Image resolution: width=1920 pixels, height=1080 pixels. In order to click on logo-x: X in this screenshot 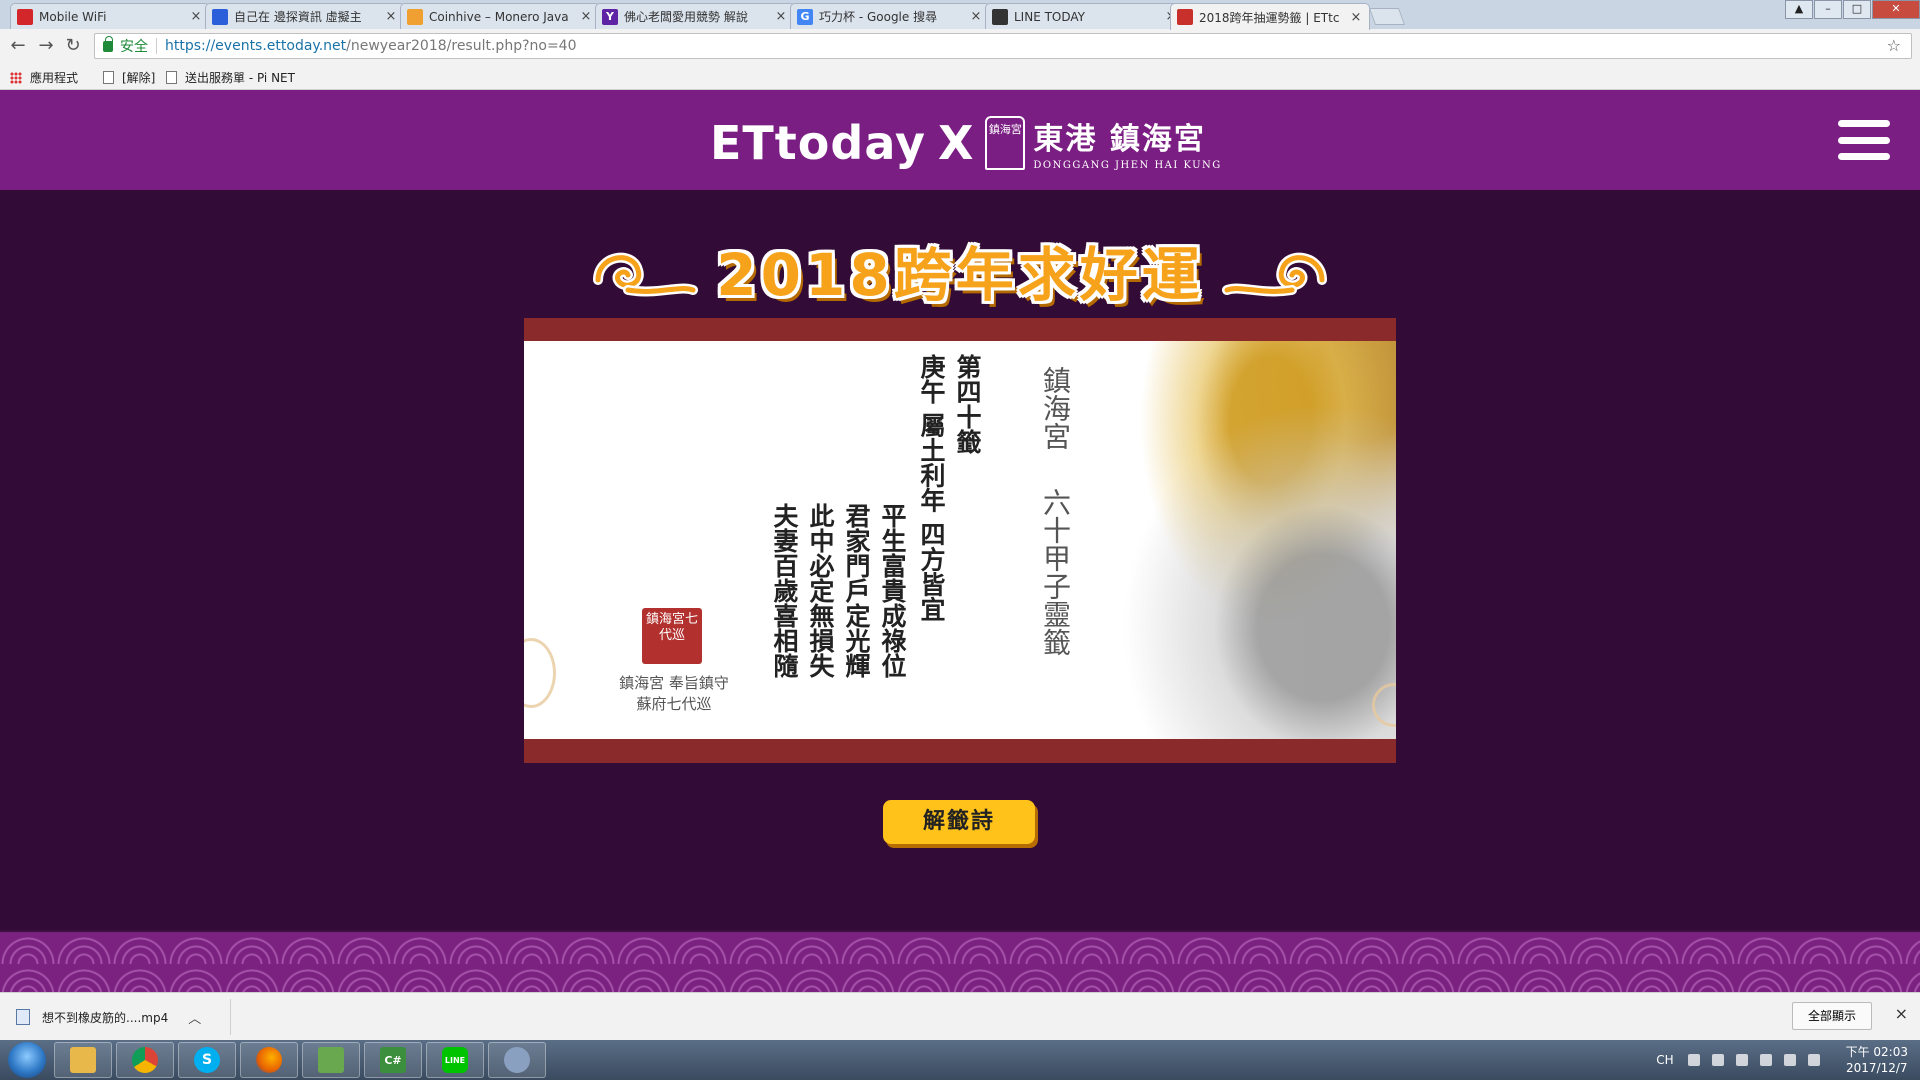, I will do `click(955, 142)`.